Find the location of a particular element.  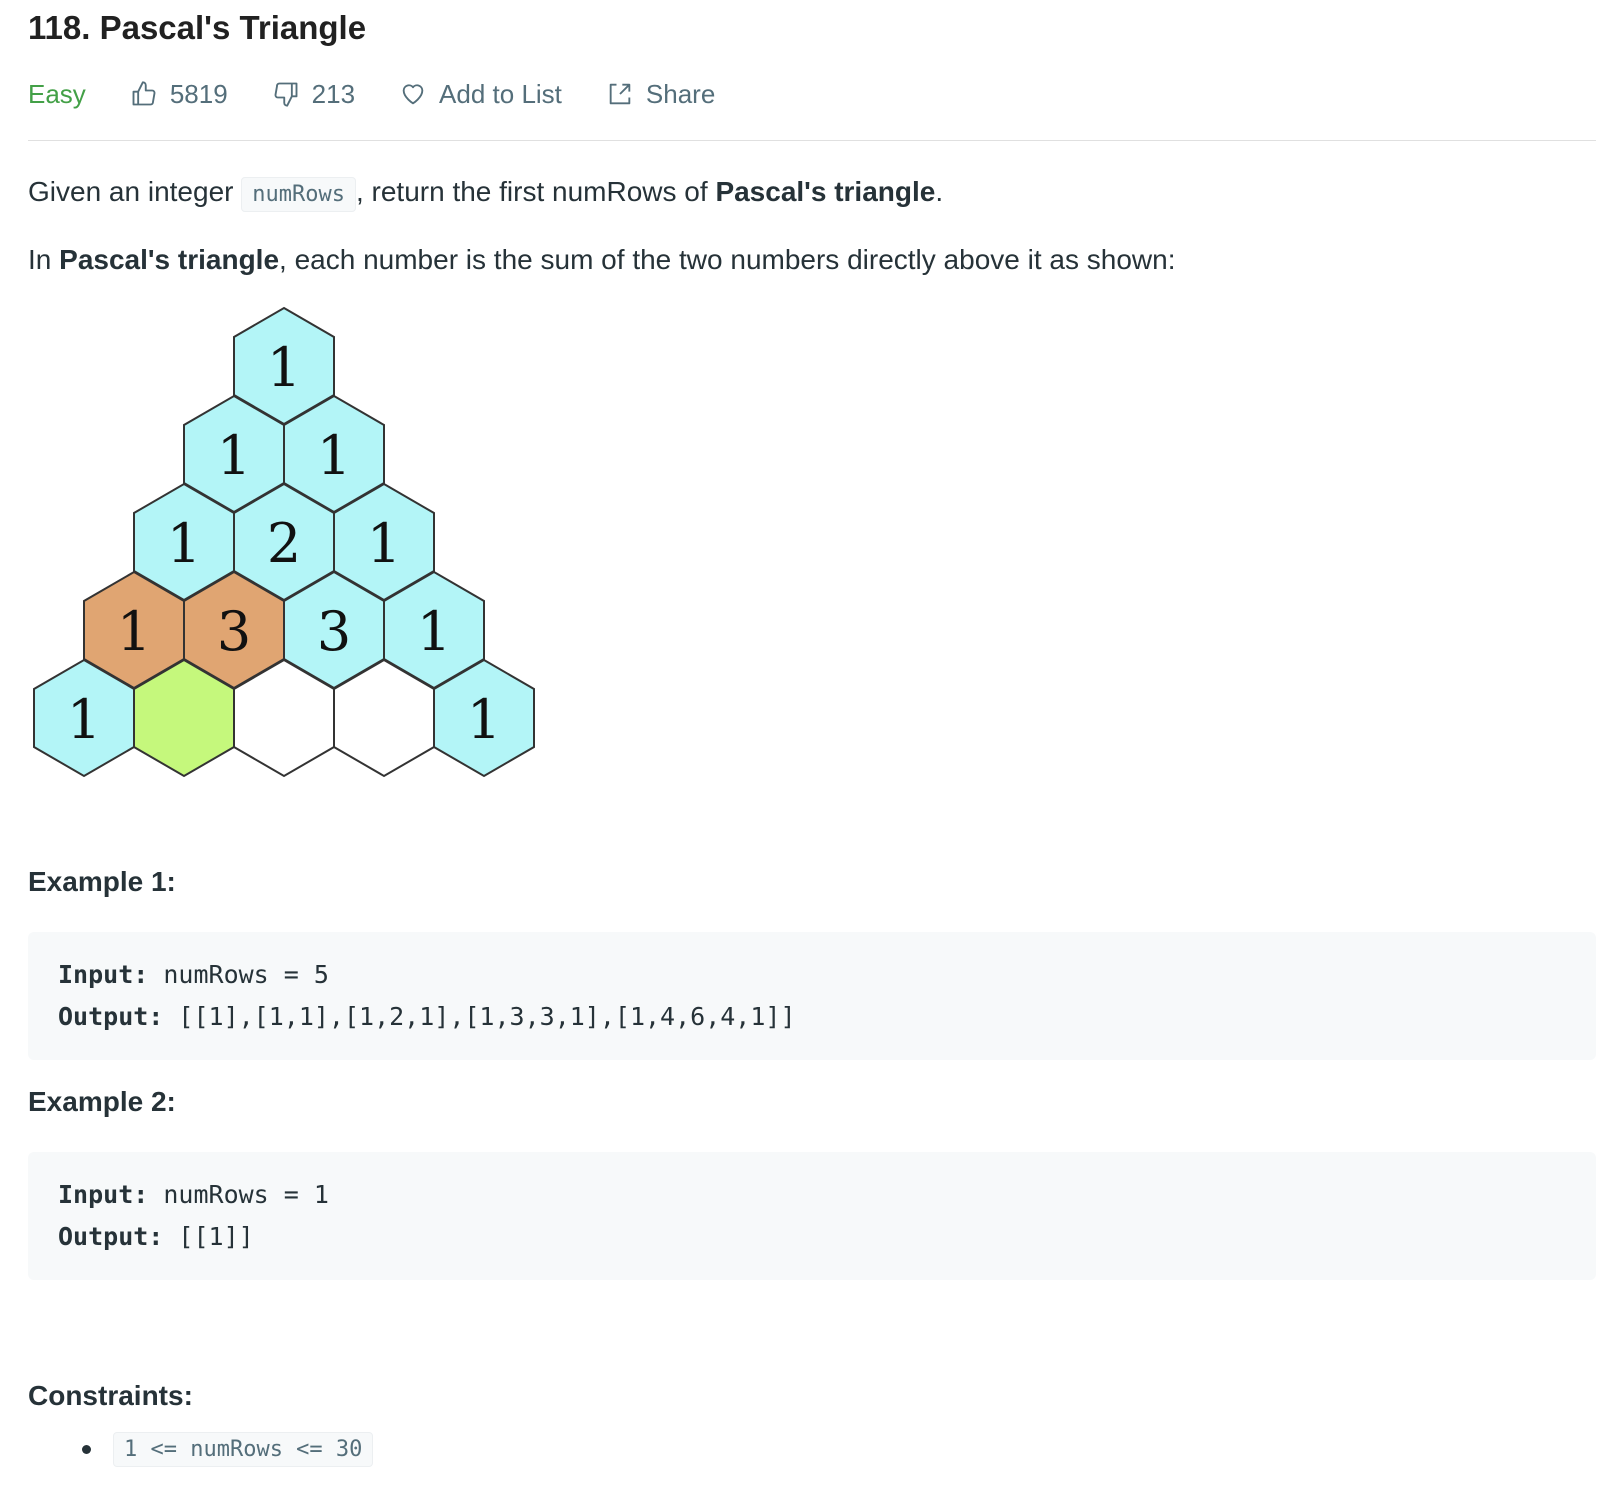

example-1-heading: Example 1: is located at coordinates (102, 881).